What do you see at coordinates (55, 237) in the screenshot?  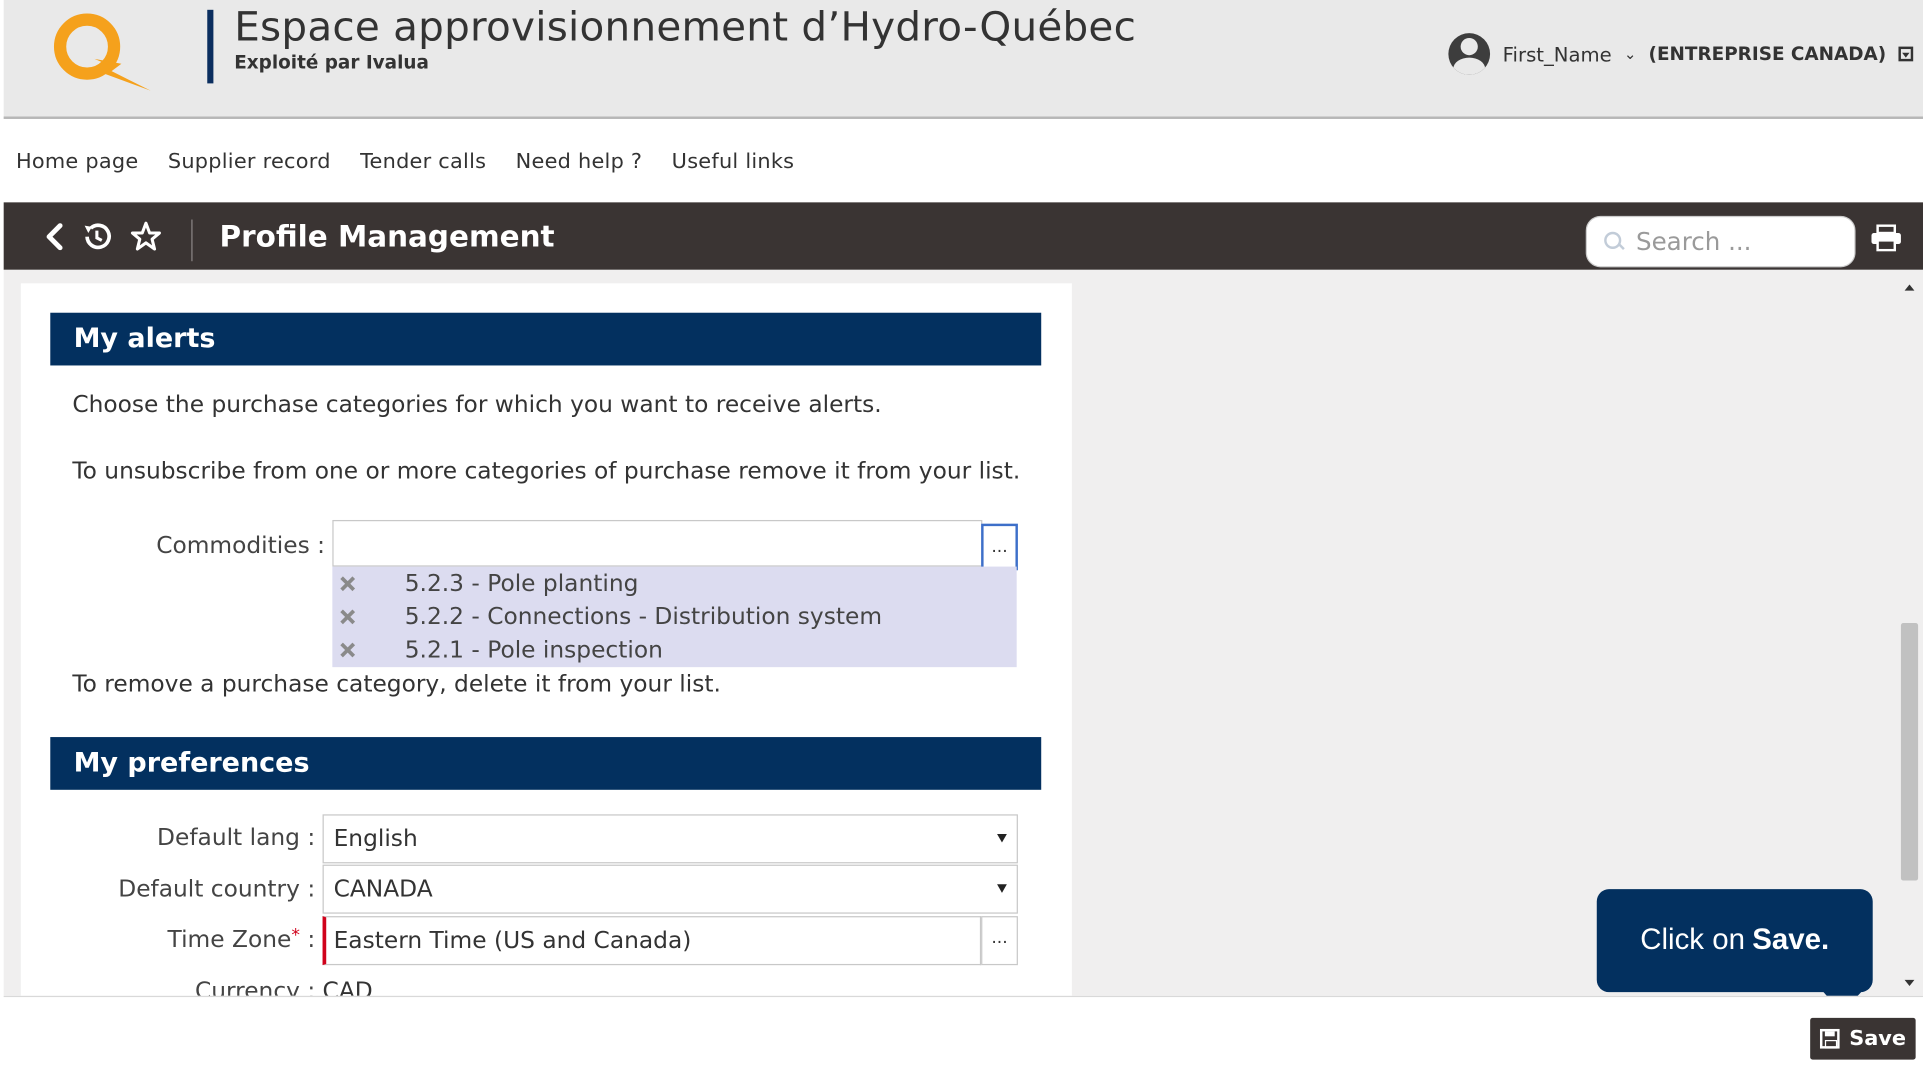 I see `back-icon` at bounding box center [55, 237].